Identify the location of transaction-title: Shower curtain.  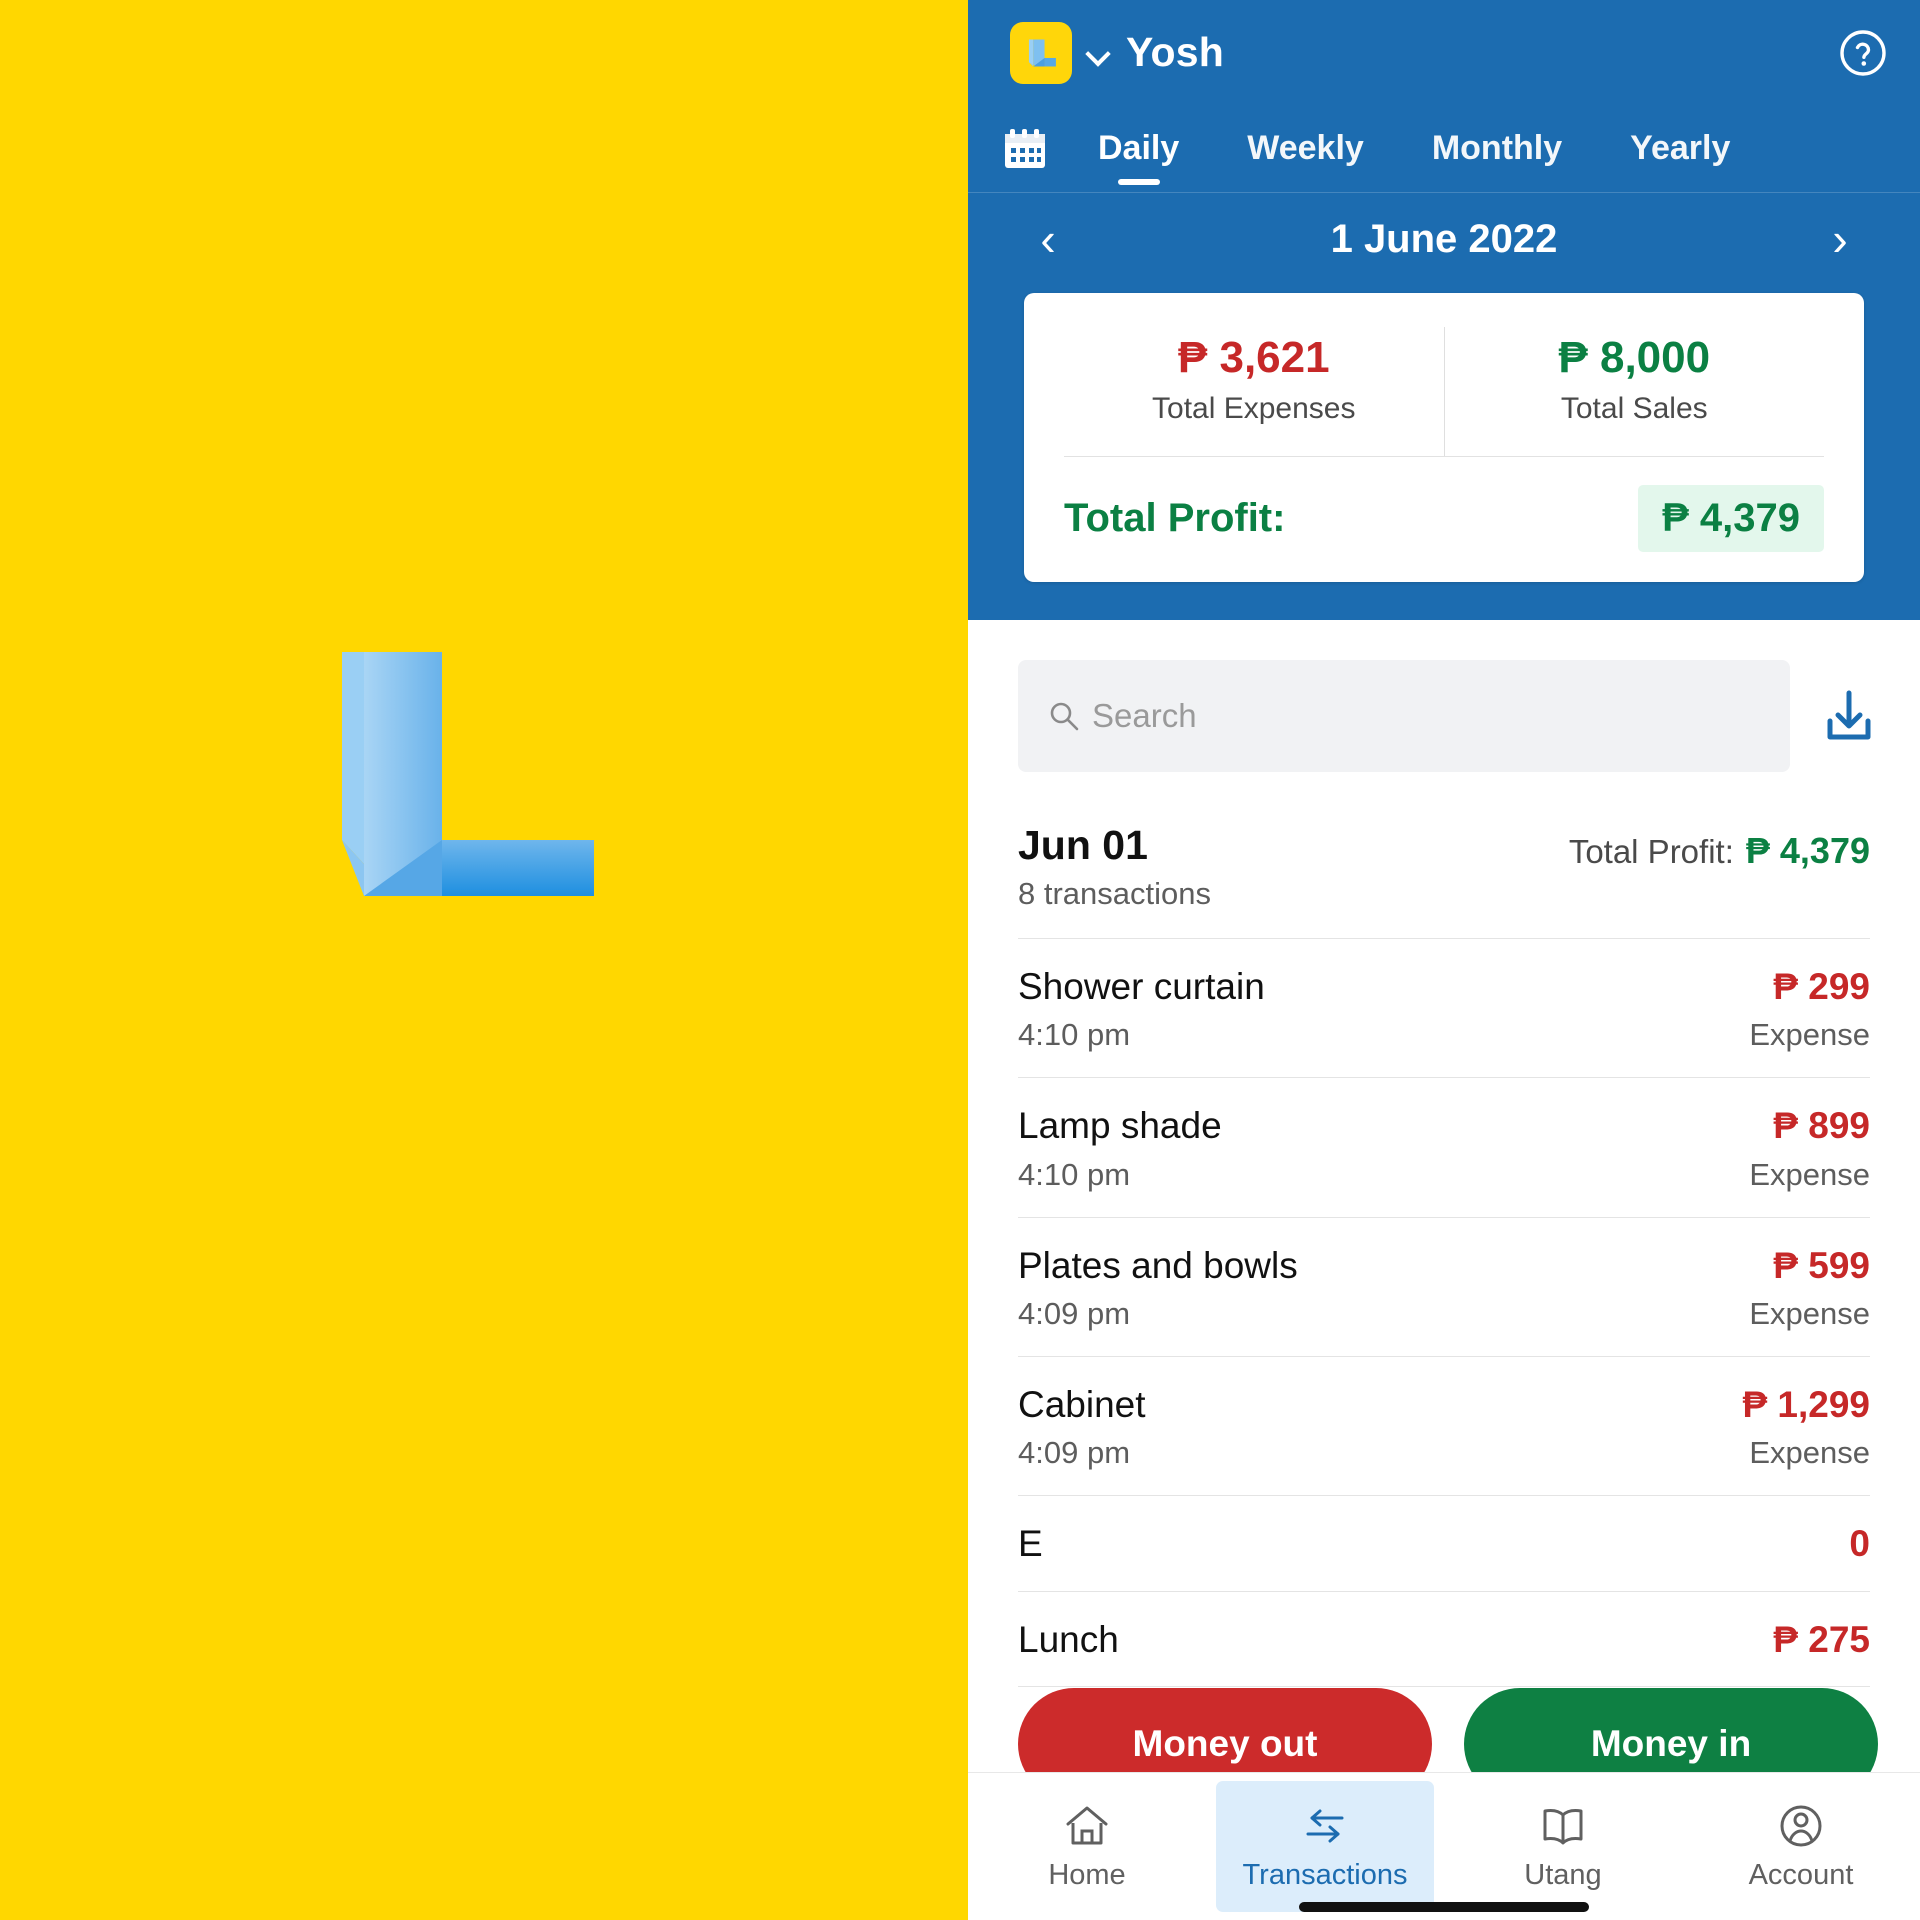
(1141, 986).